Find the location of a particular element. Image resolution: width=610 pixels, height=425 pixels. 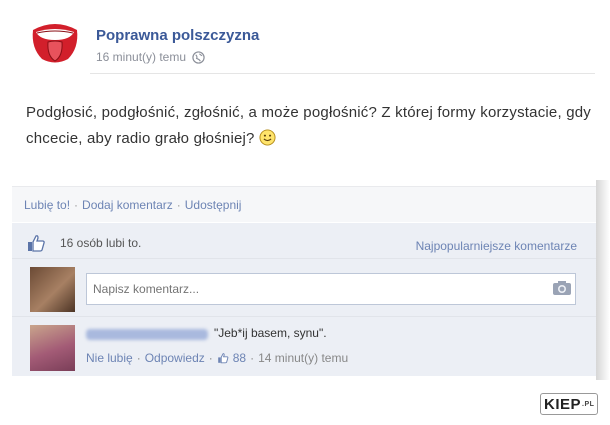

smiley-icon is located at coordinates (267, 137).